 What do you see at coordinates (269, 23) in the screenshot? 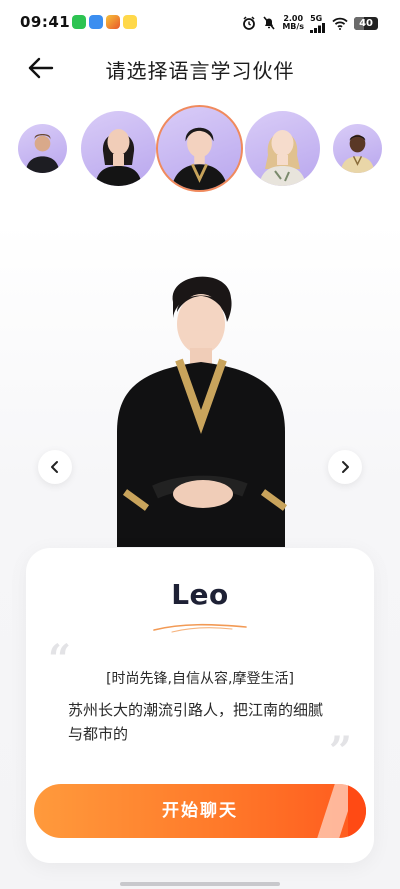
I see `mute-bell-icon` at bounding box center [269, 23].